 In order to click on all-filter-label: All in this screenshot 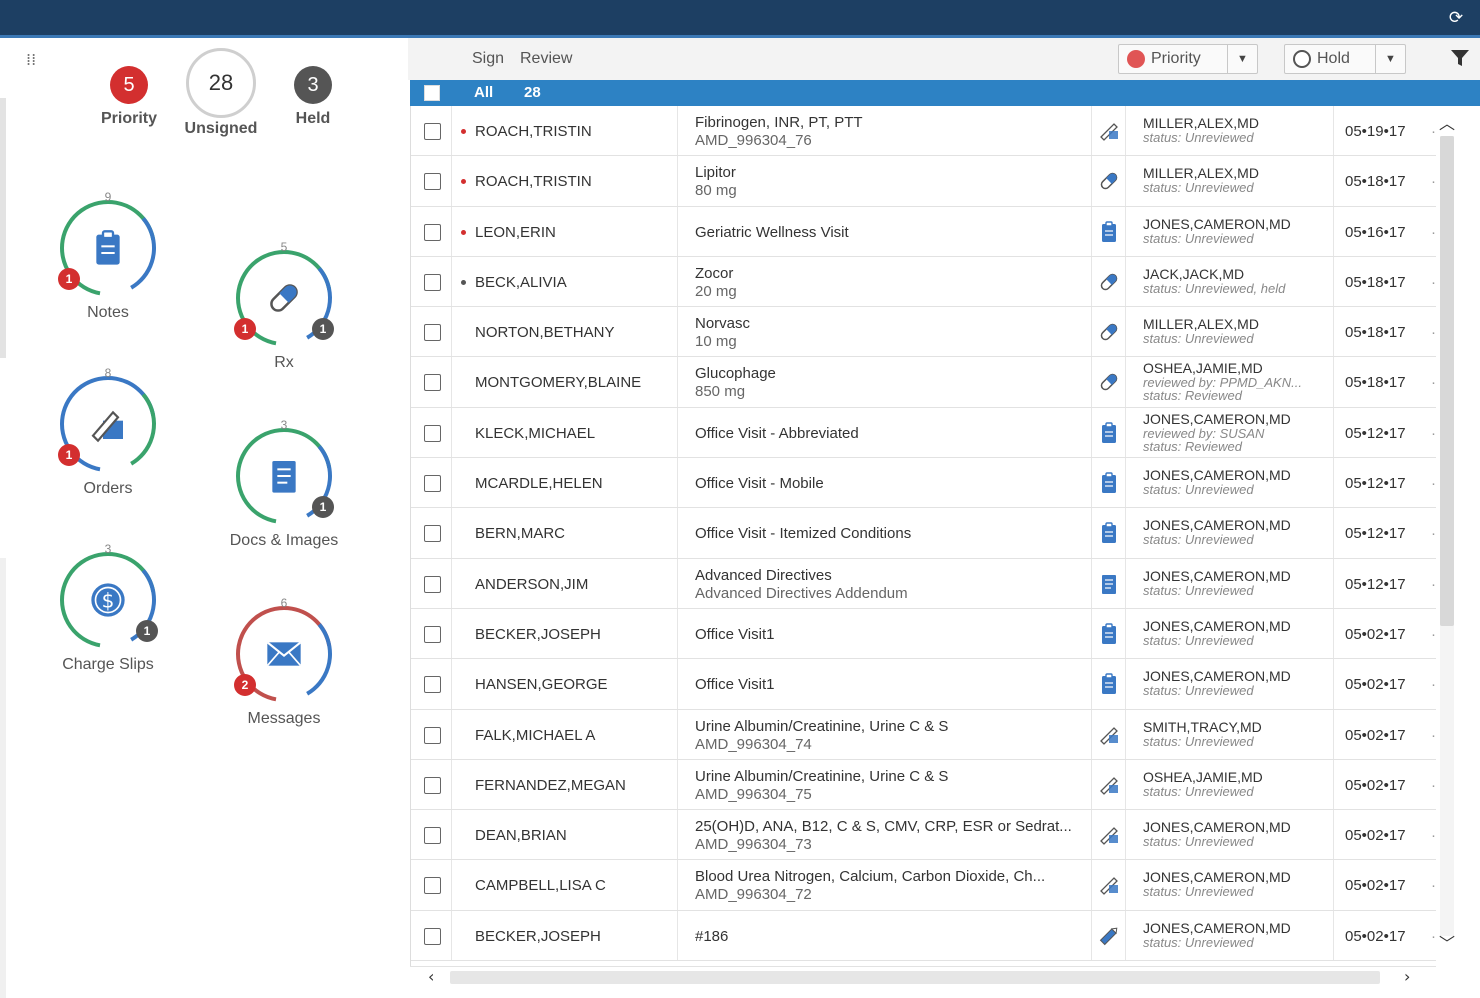, I will do `click(483, 92)`.